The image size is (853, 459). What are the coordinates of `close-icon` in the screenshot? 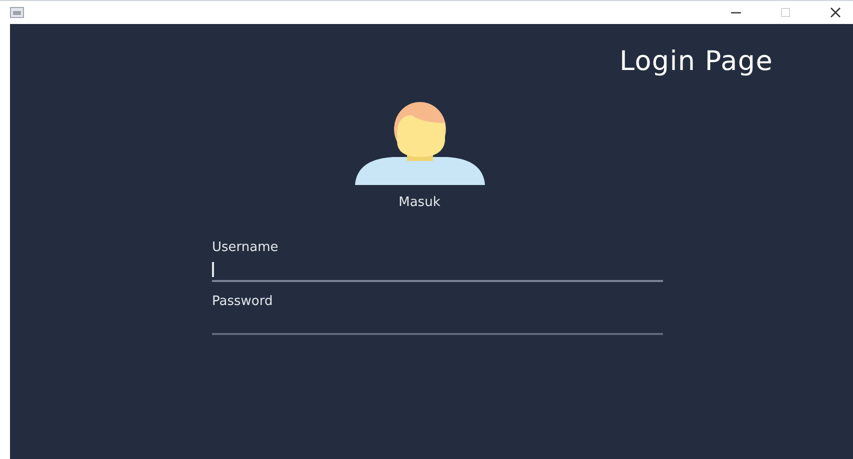 It's located at (835, 12).